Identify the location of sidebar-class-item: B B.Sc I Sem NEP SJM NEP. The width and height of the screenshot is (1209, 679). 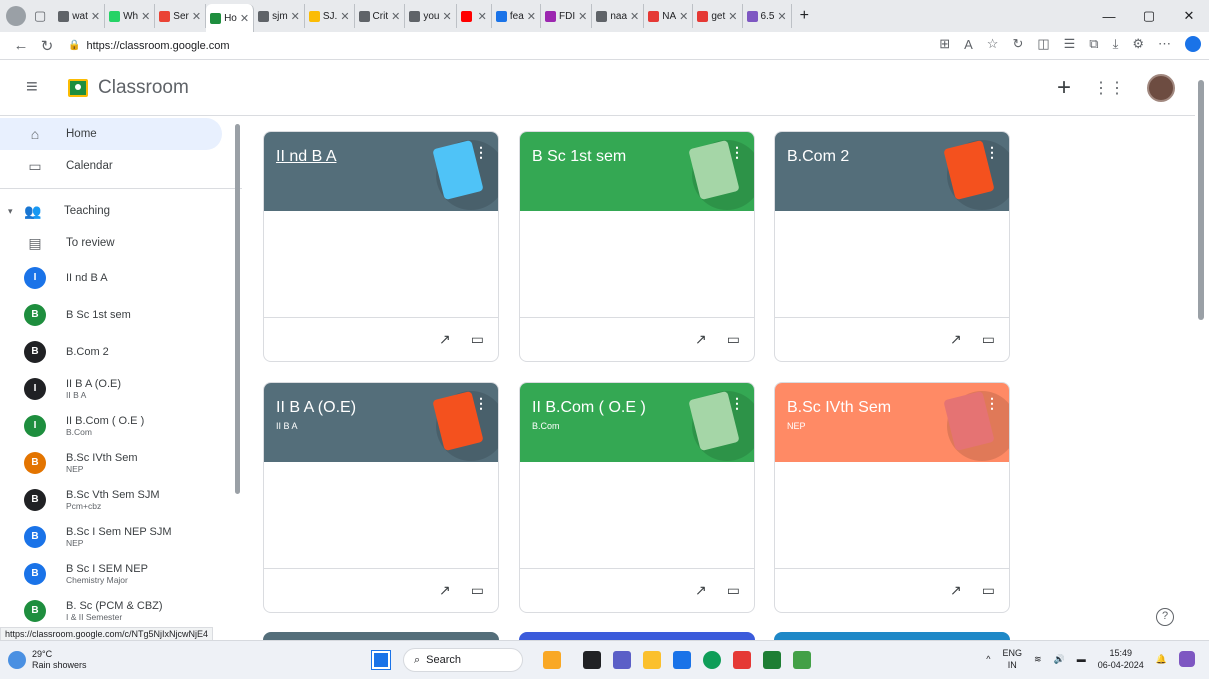
(121, 536).